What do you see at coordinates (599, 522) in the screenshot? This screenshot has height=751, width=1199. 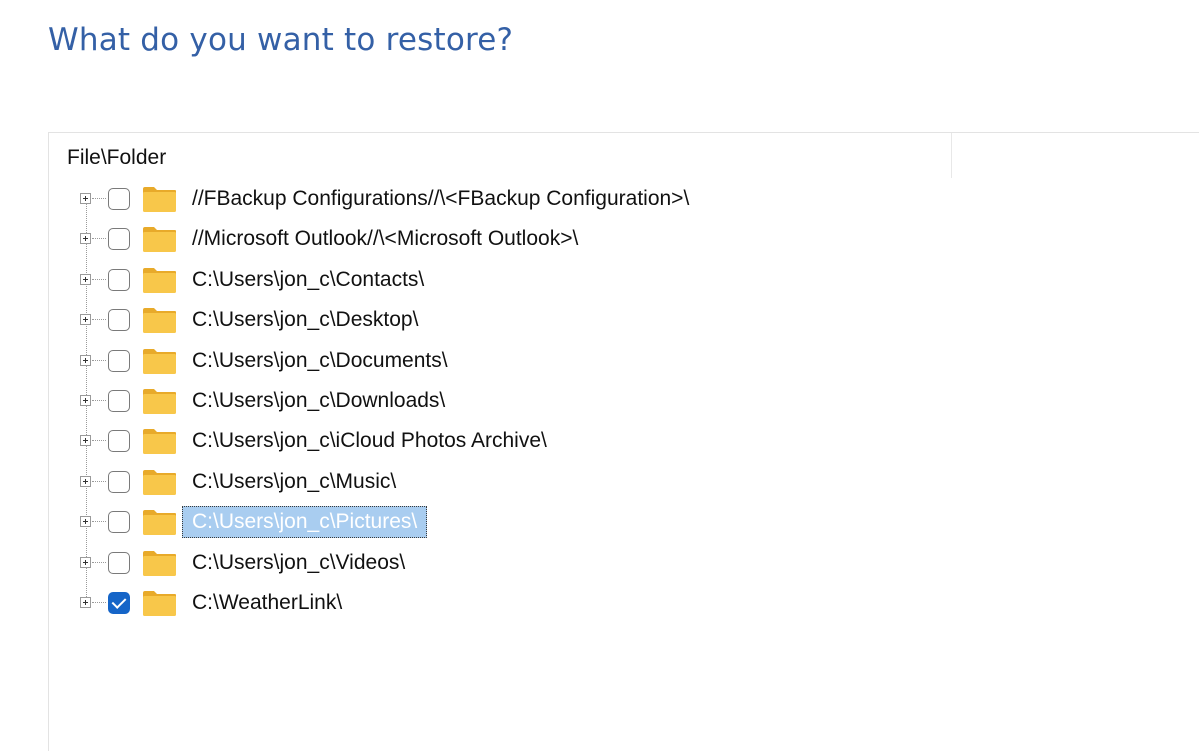 I see `tree-row: C:\Users\jon_c\Pictures\` at bounding box center [599, 522].